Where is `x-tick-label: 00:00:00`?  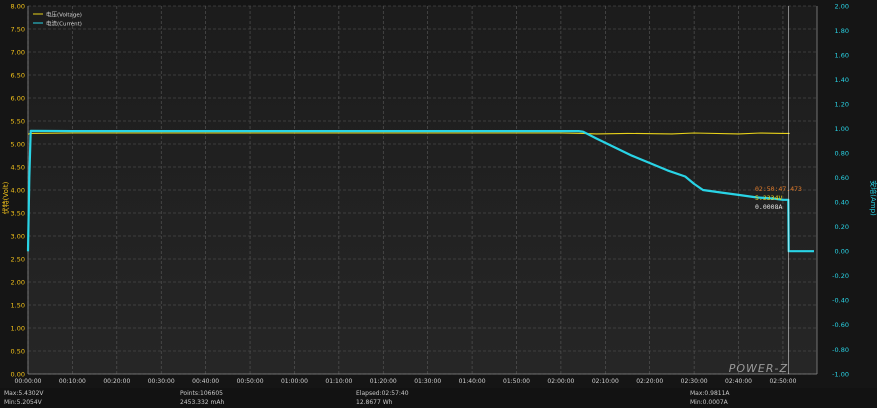 x-tick-label: 00:00:00 is located at coordinates (28, 381).